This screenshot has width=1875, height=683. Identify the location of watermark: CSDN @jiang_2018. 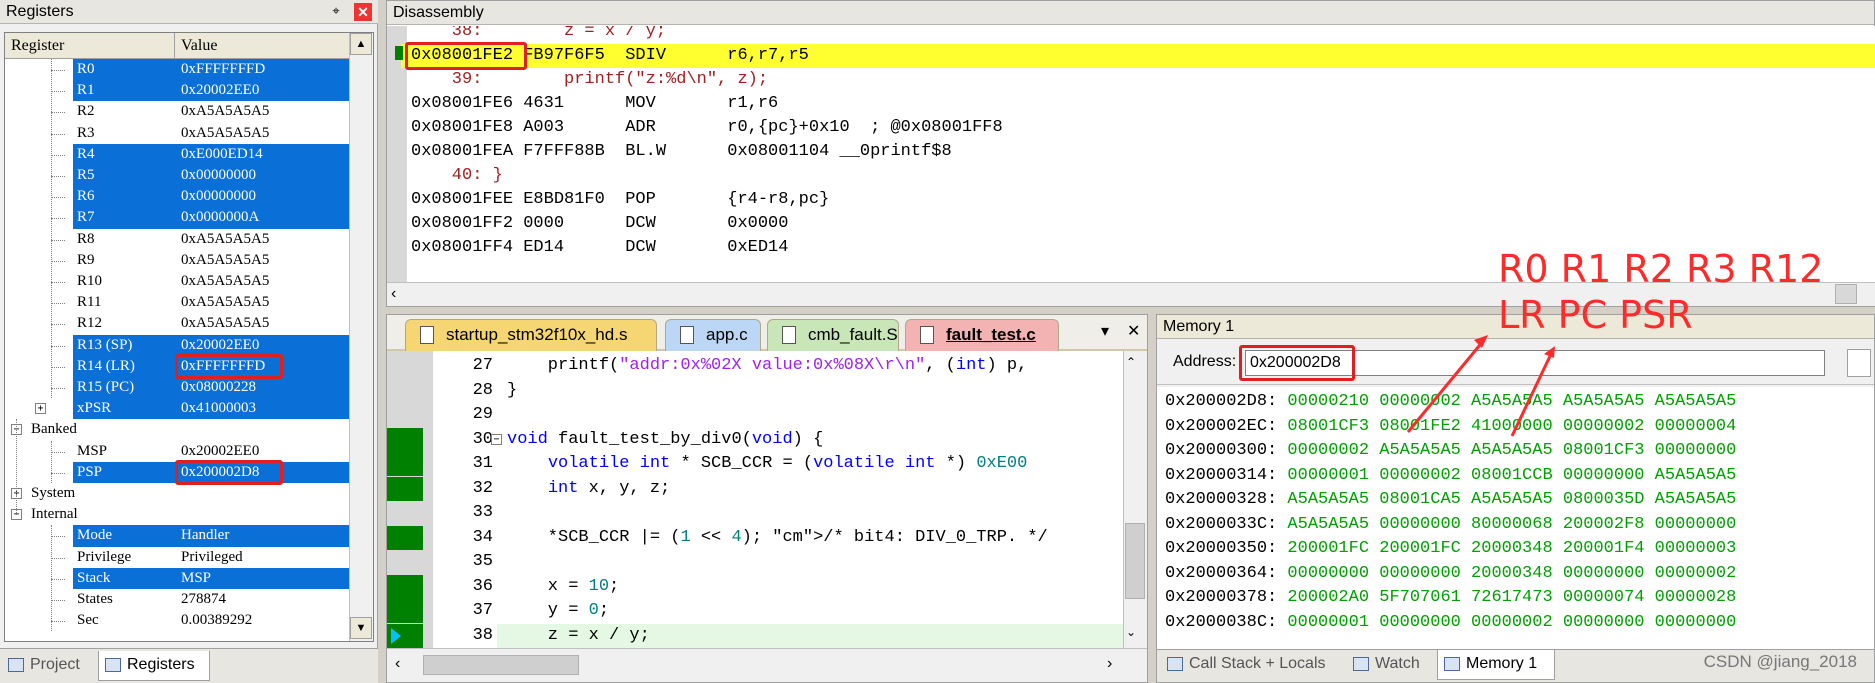
(1780, 661).